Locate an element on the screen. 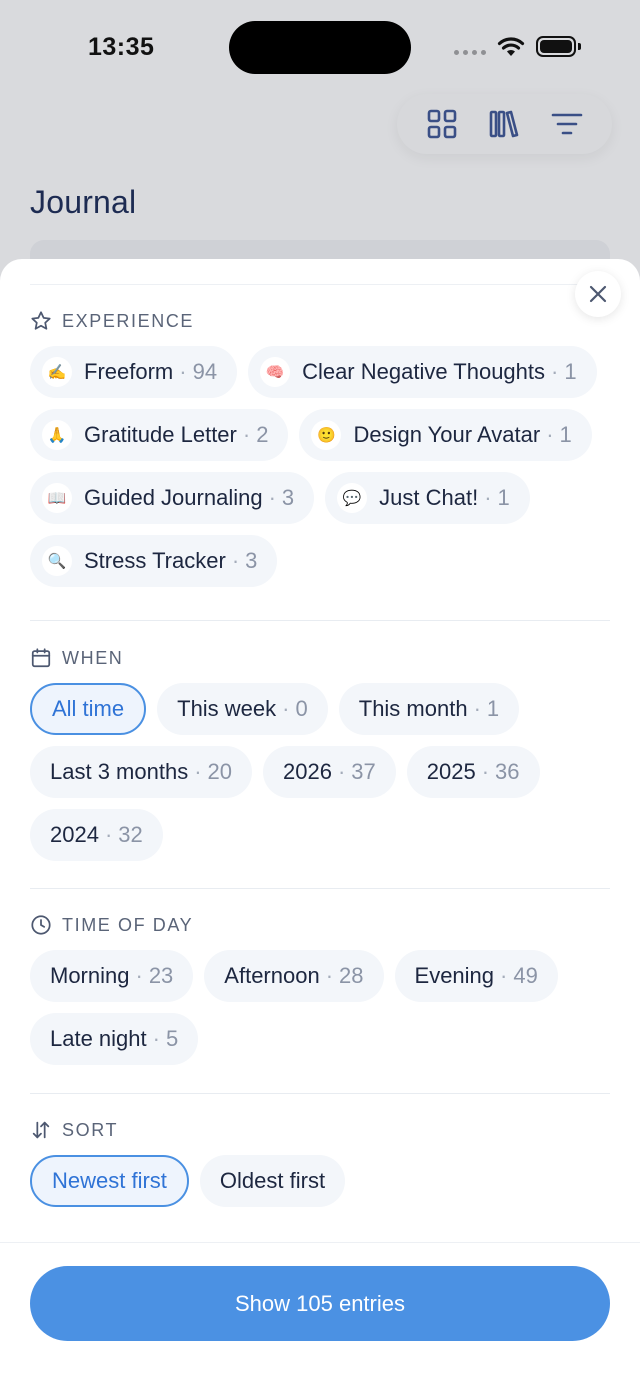 The height and width of the screenshot is (1391, 640). sort-icon is located at coordinates (41, 1130).